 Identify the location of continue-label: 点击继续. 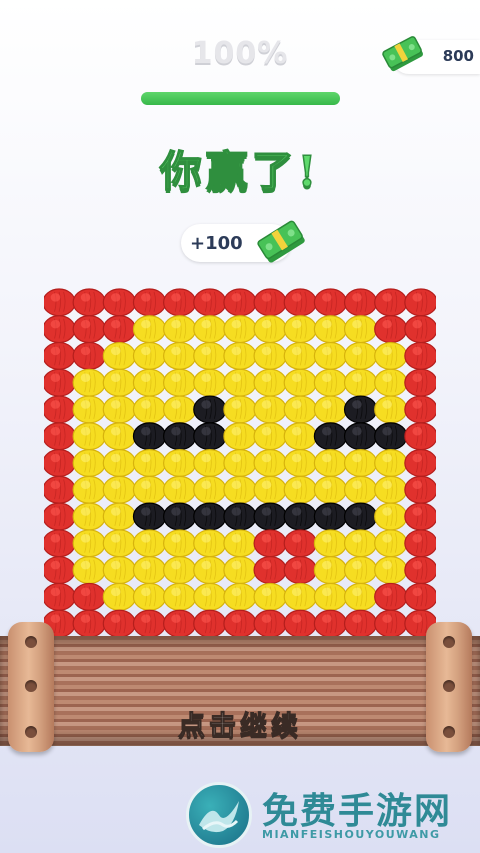
(240, 723).